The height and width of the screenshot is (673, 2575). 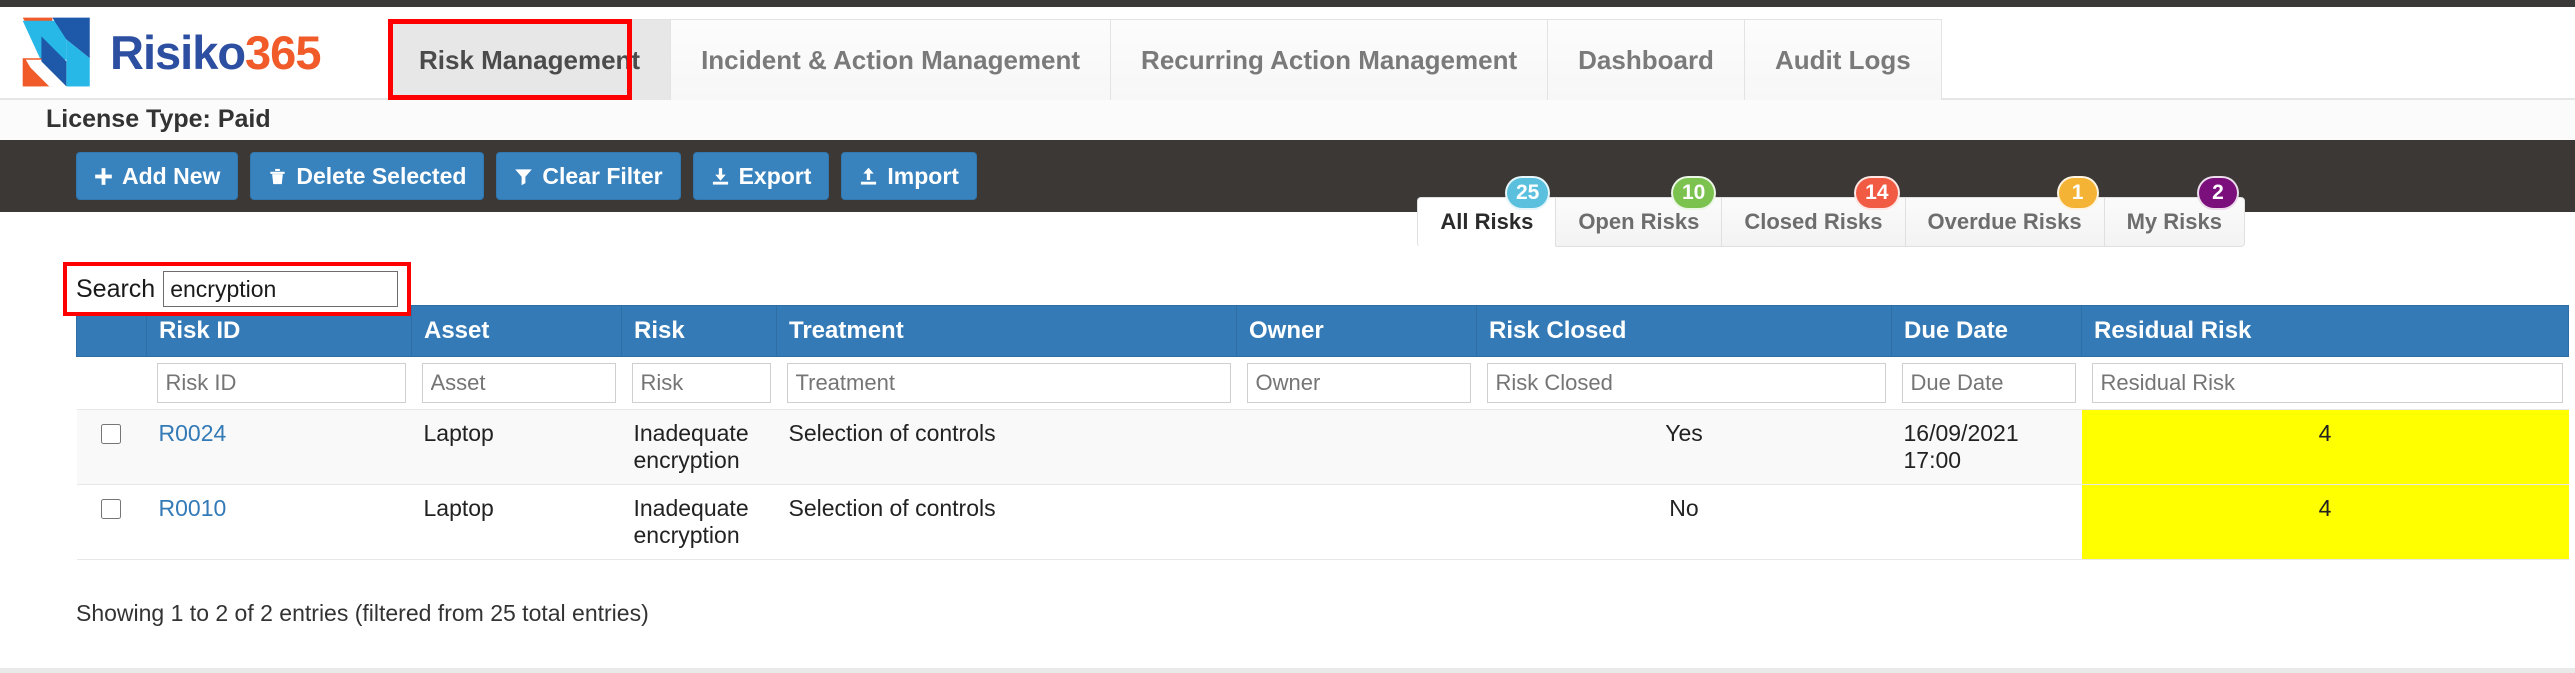 I want to click on filter-input-risk-closed, so click(x=1686, y=383).